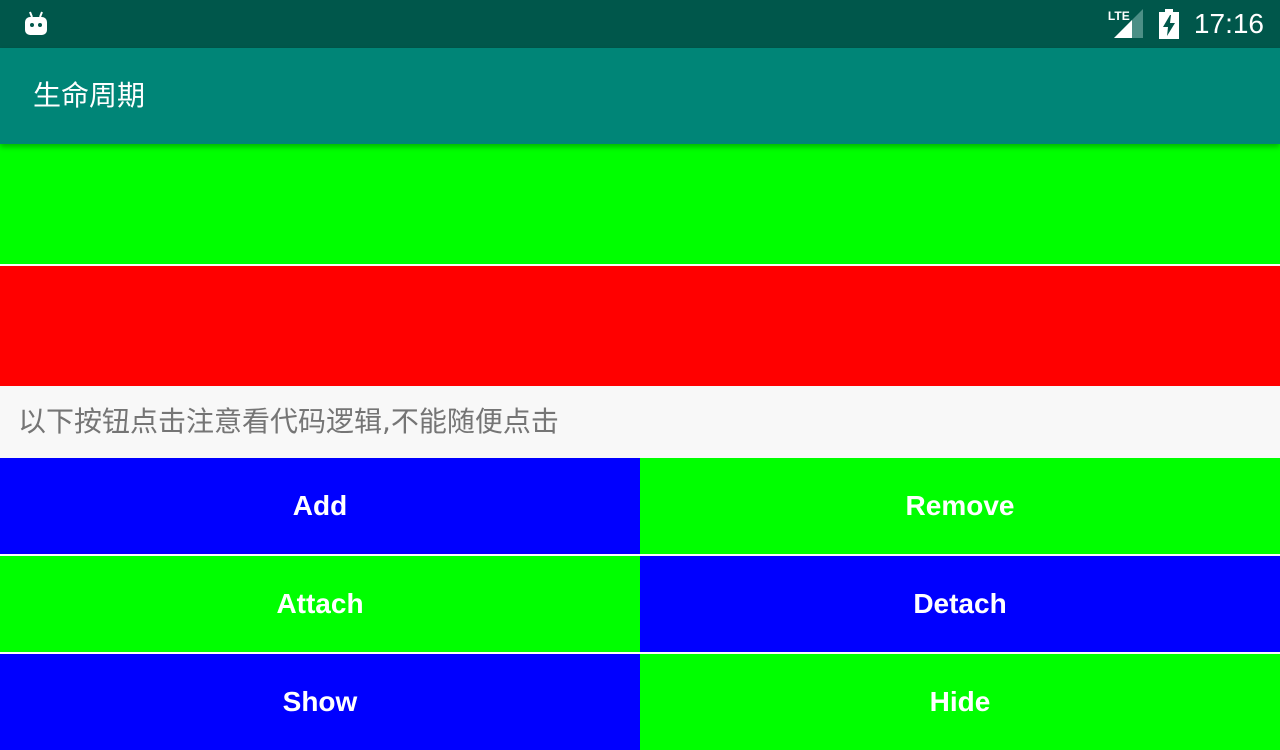 The height and width of the screenshot is (750, 1280). What do you see at coordinates (640, 96) in the screenshot?
I see `app-bar: 生命周期` at bounding box center [640, 96].